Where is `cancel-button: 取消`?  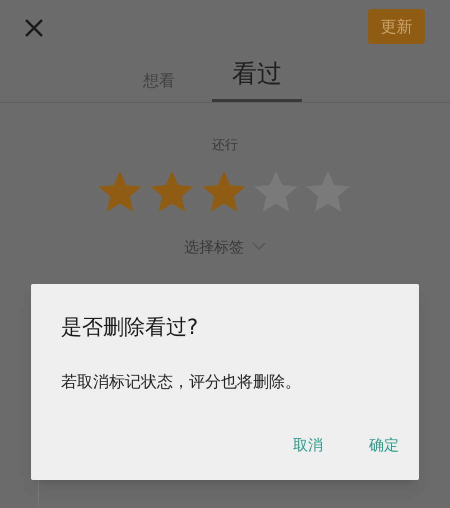
cancel-button: 取消 is located at coordinates (308, 445).